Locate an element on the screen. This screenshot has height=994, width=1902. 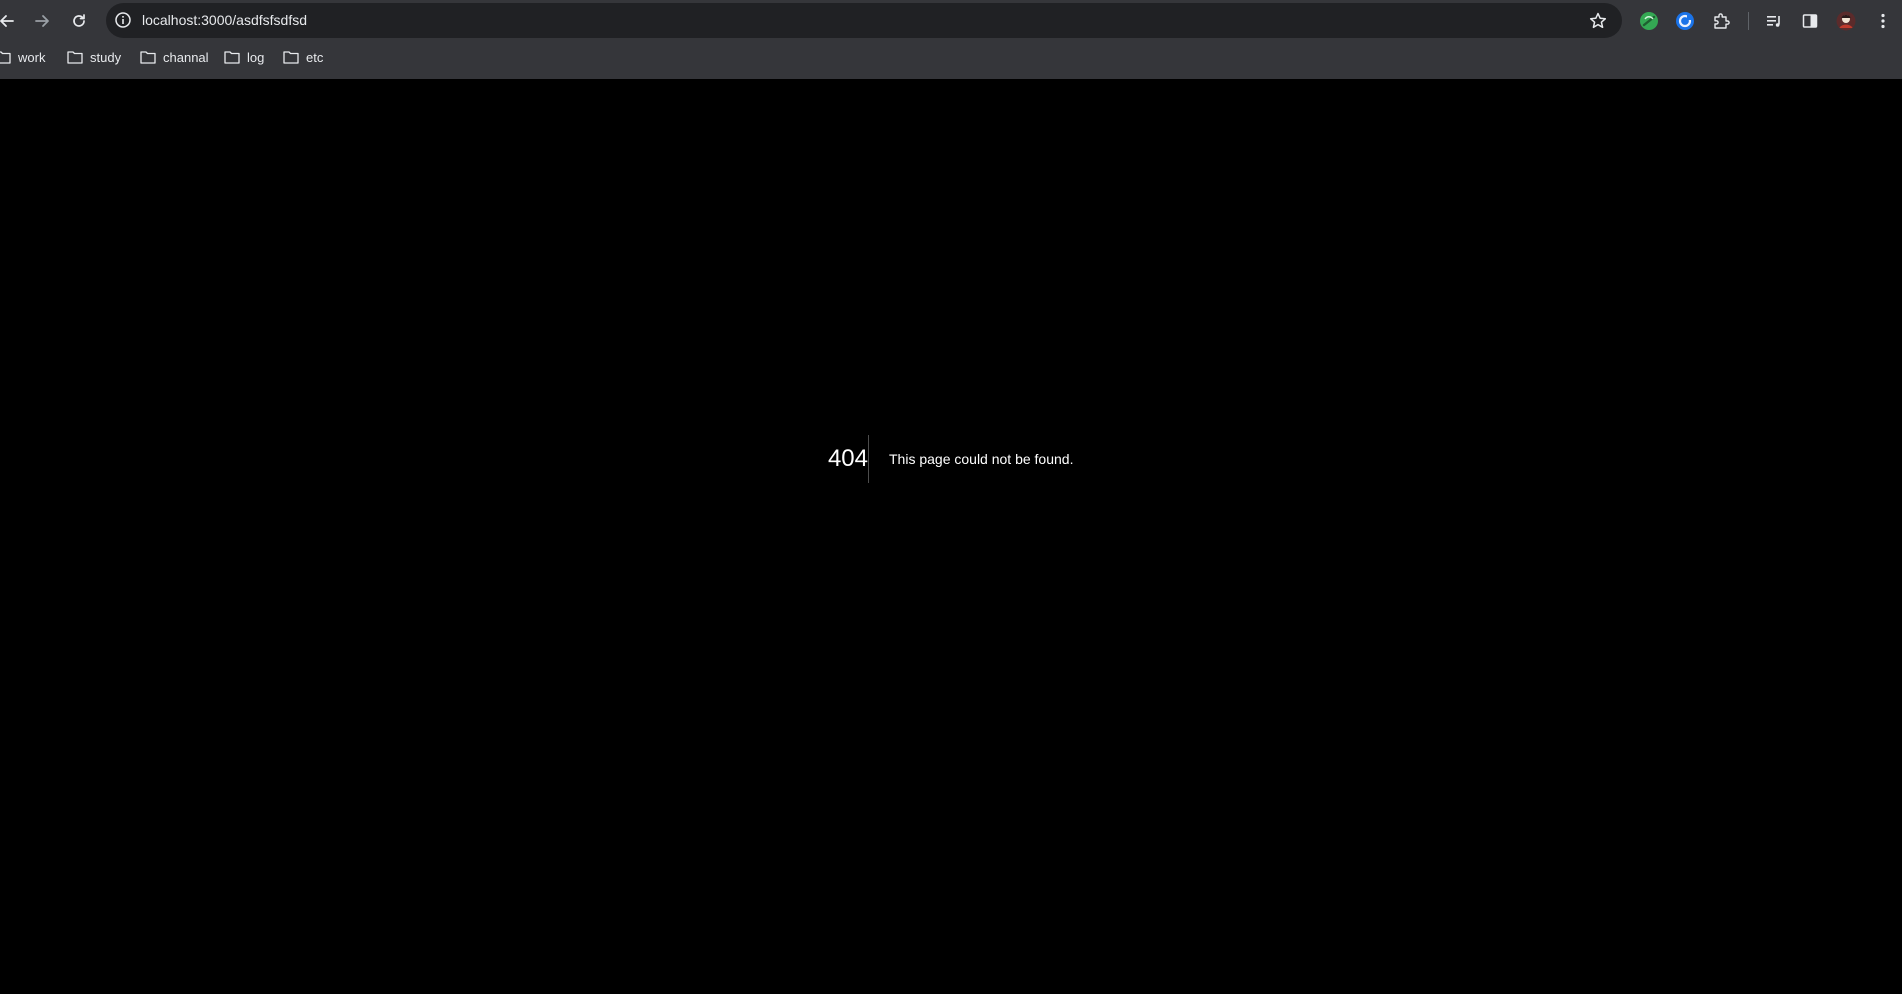
avatar-icon is located at coordinates (1846, 21).